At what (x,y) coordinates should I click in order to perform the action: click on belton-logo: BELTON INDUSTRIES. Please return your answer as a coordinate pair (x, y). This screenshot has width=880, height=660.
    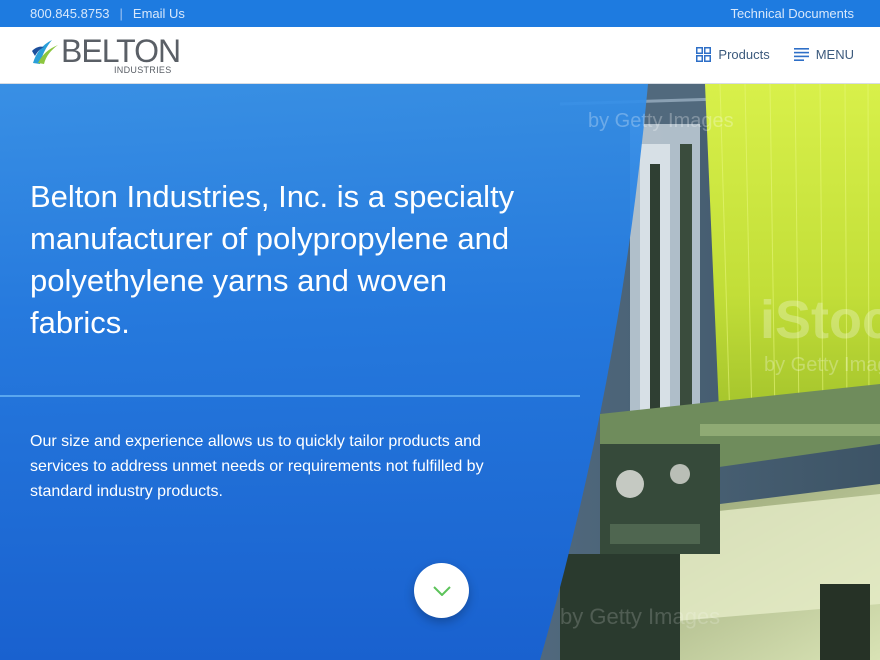
    Looking at the image, I should click on (105, 55).